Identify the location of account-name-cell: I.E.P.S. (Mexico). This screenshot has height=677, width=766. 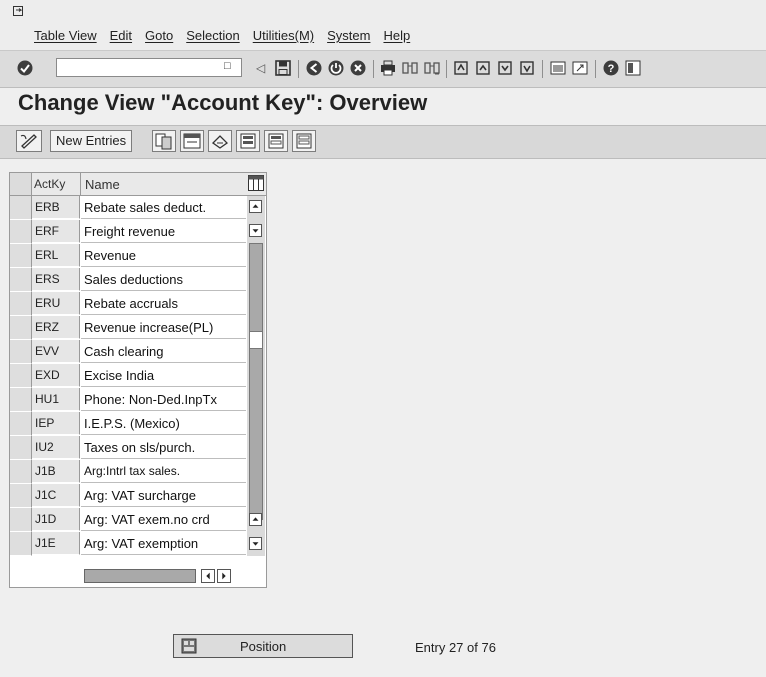
(163, 423).